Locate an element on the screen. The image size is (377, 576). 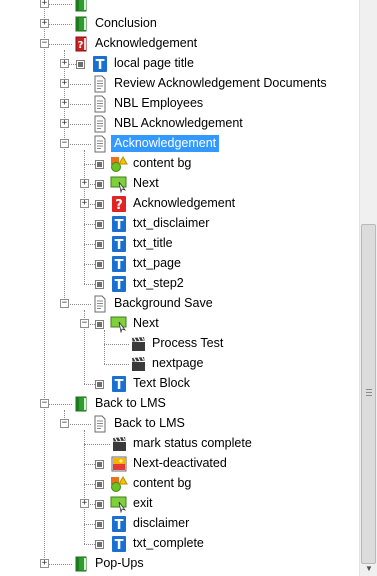
tree-node: + Tlocal page title is located at coordinates (179, 64).